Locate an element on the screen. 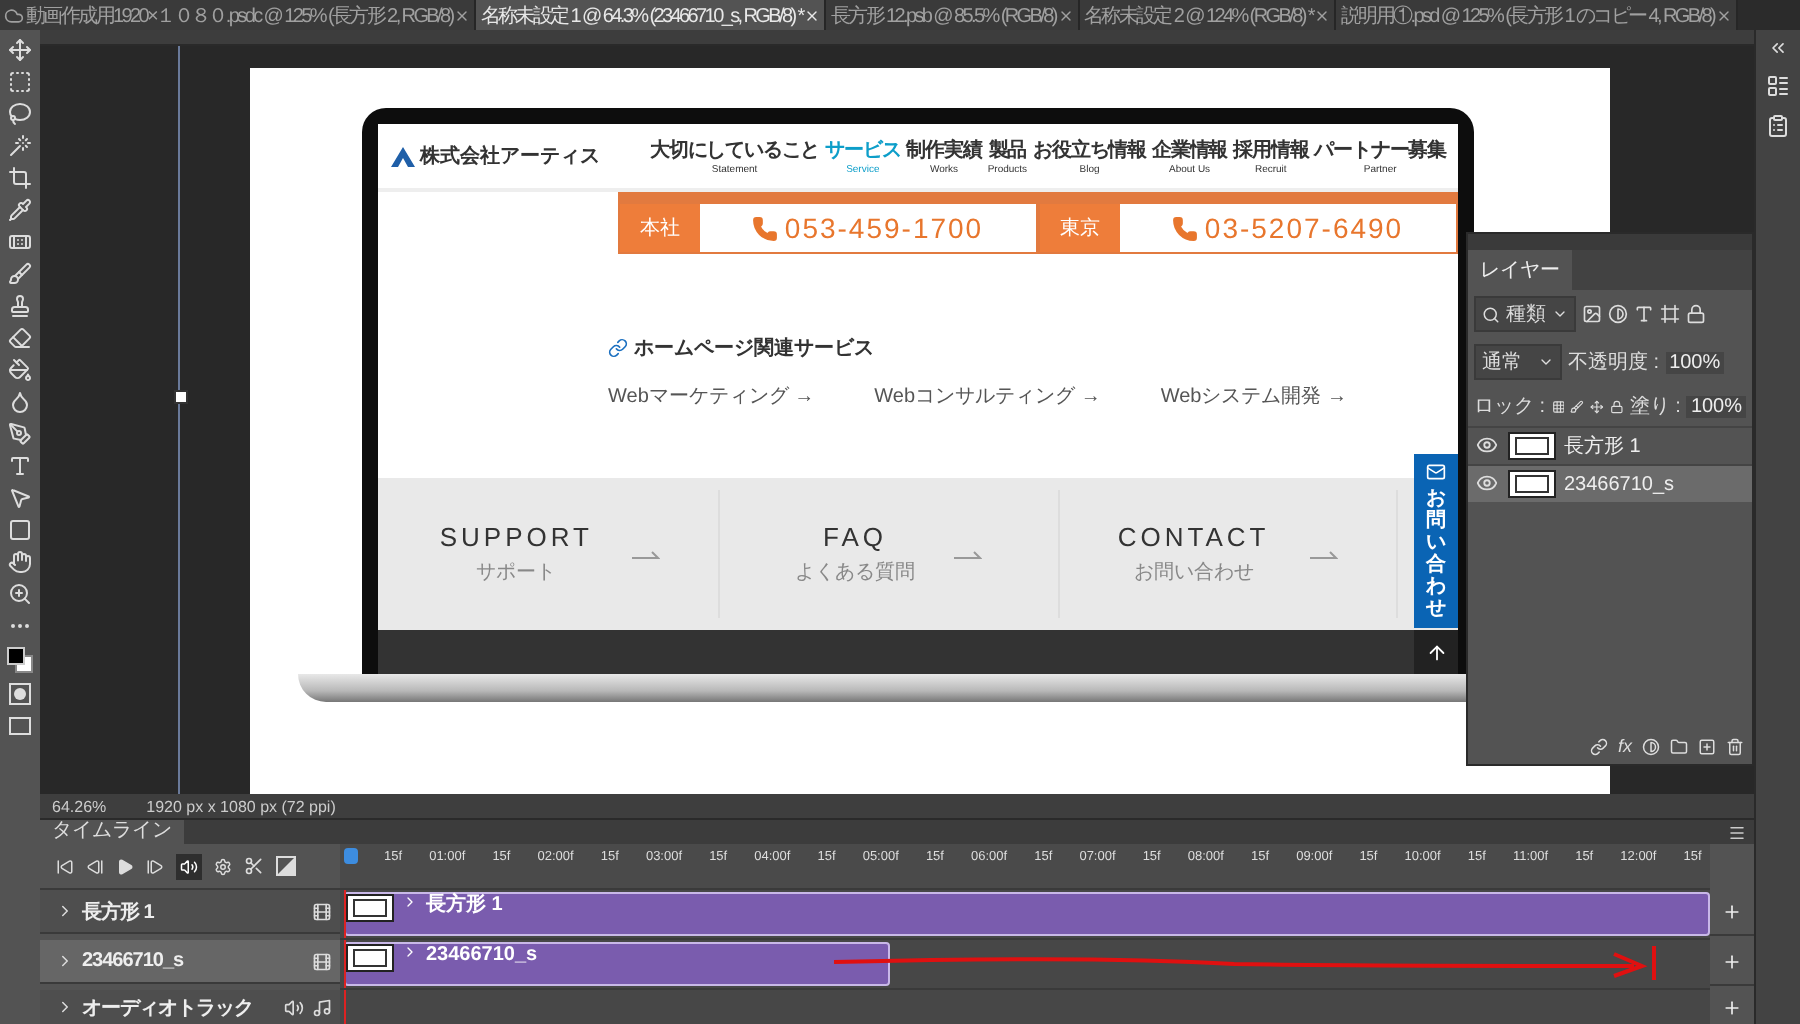  lasso-icon is located at coordinates (20, 114).